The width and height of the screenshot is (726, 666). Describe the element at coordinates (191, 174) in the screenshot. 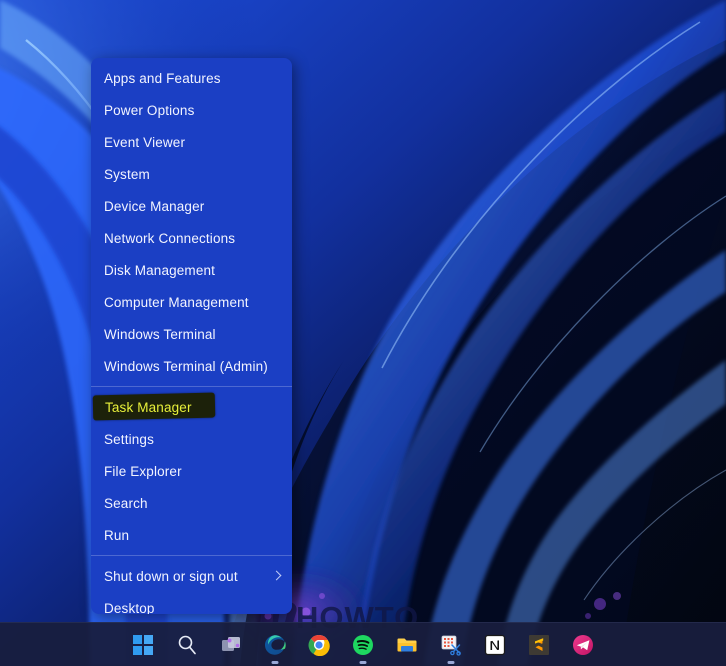

I see `menu-item-system: System` at that location.